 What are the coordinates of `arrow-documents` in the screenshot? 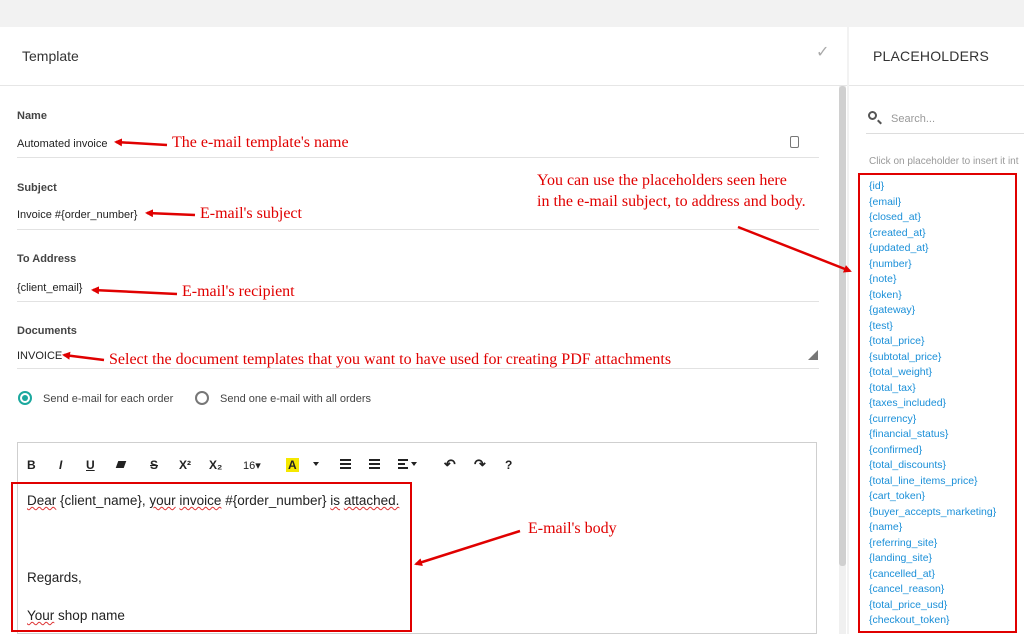 It's located at (83, 356).